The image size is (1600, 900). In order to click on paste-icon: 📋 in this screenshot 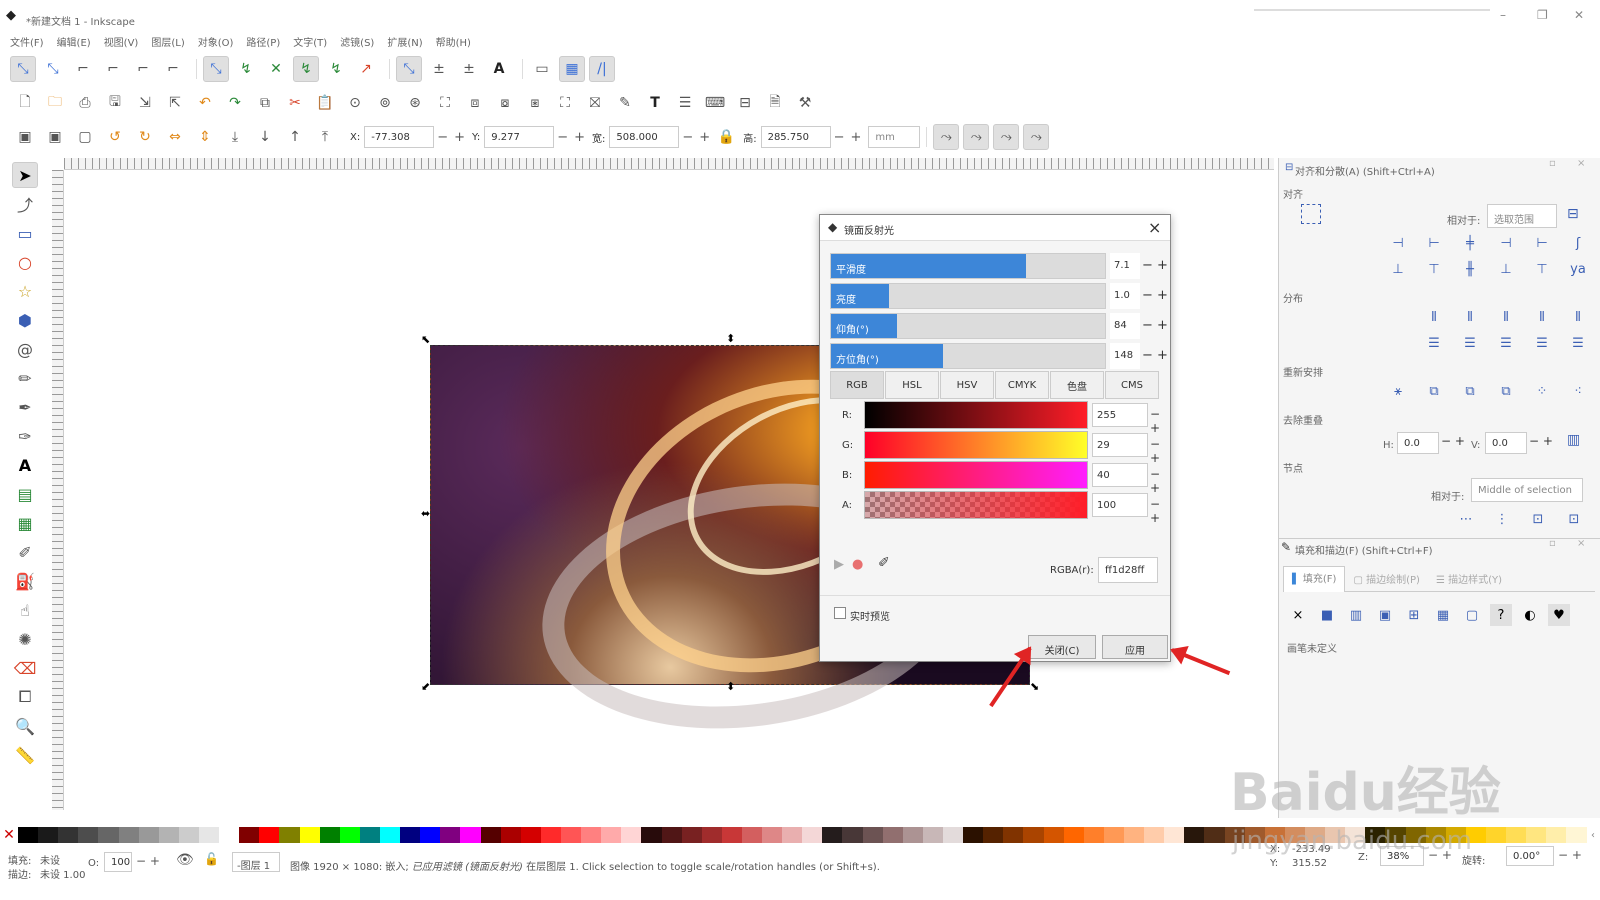, I will do `click(325, 103)`.